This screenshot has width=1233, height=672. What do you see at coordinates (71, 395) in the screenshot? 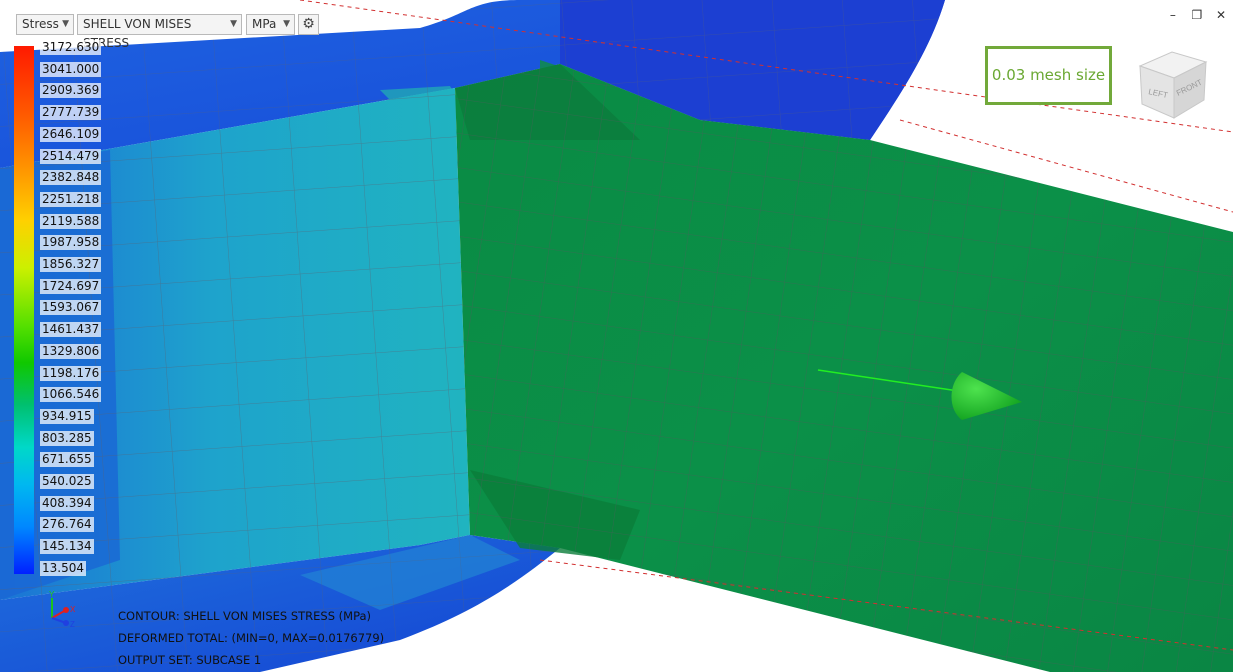
I see `legend-value: 1066.546` at bounding box center [71, 395].